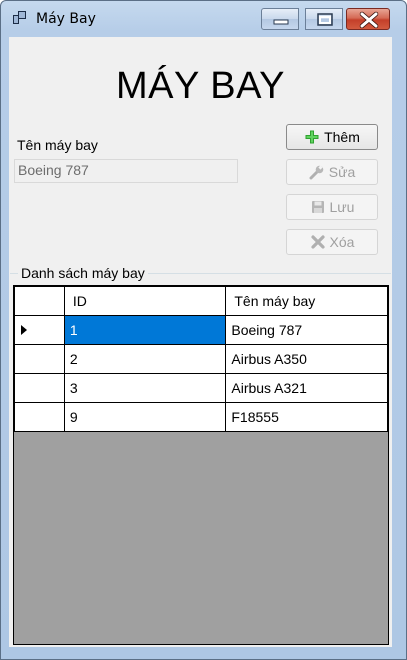  I want to click on cell-name: F18555, so click(306, 417).